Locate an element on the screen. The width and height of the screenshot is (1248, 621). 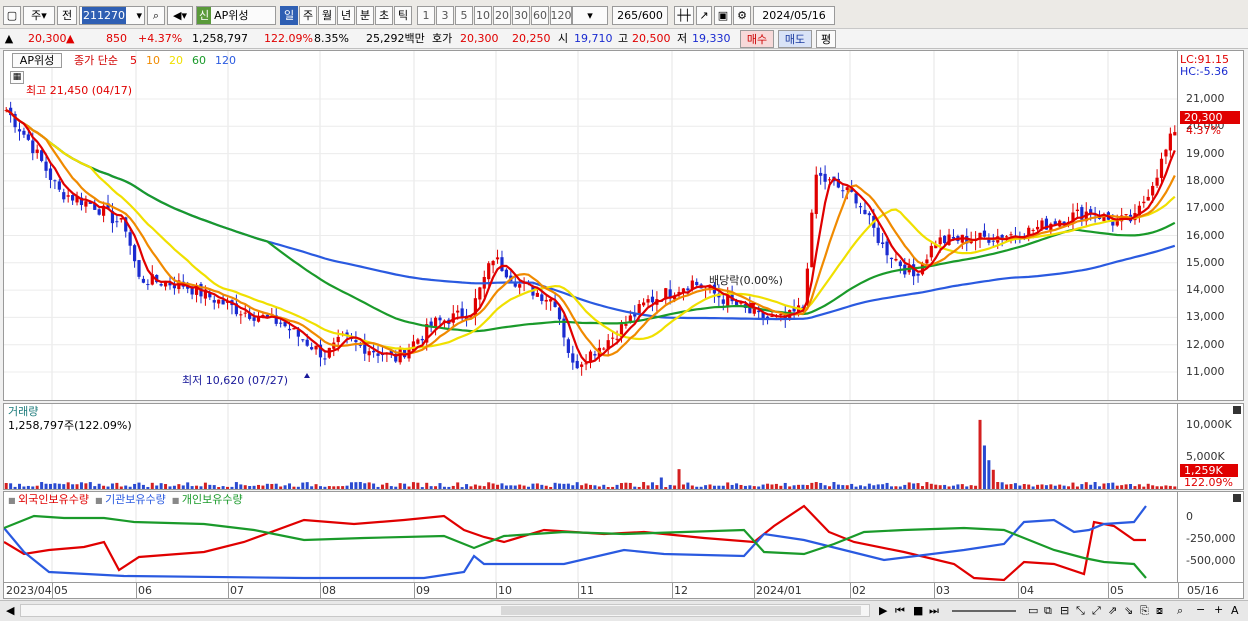
chart-menu-icon: ▢ is located at coordinates (12, 15).